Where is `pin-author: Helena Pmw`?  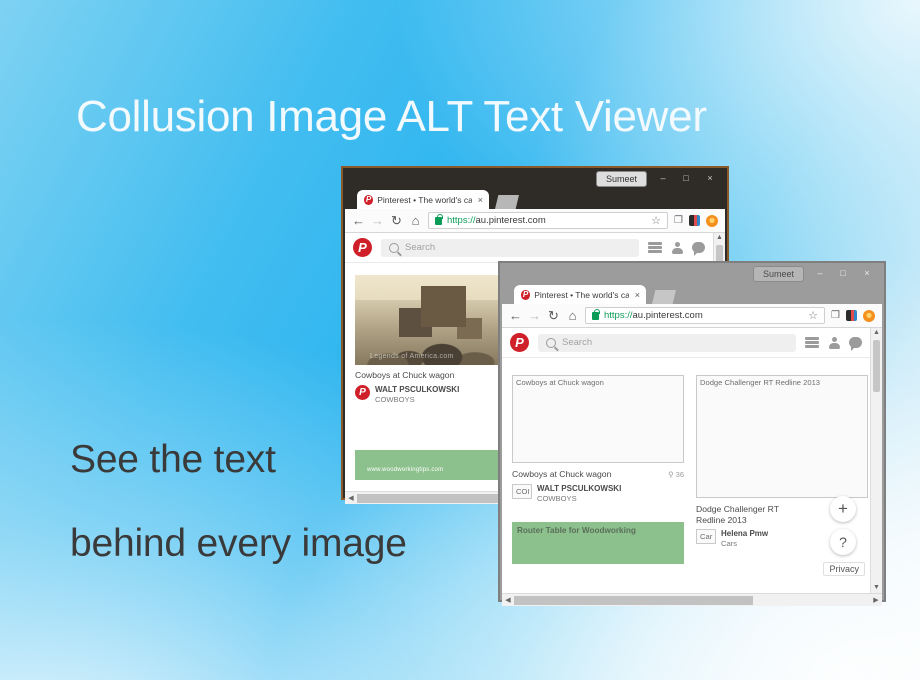
pin-author: Helena Pmw is located at coordinates (745, 534).